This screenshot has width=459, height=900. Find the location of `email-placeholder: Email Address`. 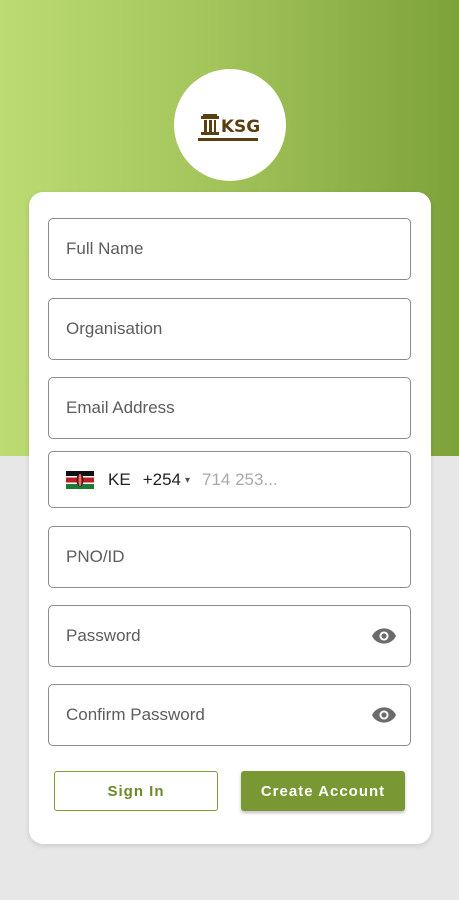

email-placeholder: Email Address is located at coordinates (120, 407).